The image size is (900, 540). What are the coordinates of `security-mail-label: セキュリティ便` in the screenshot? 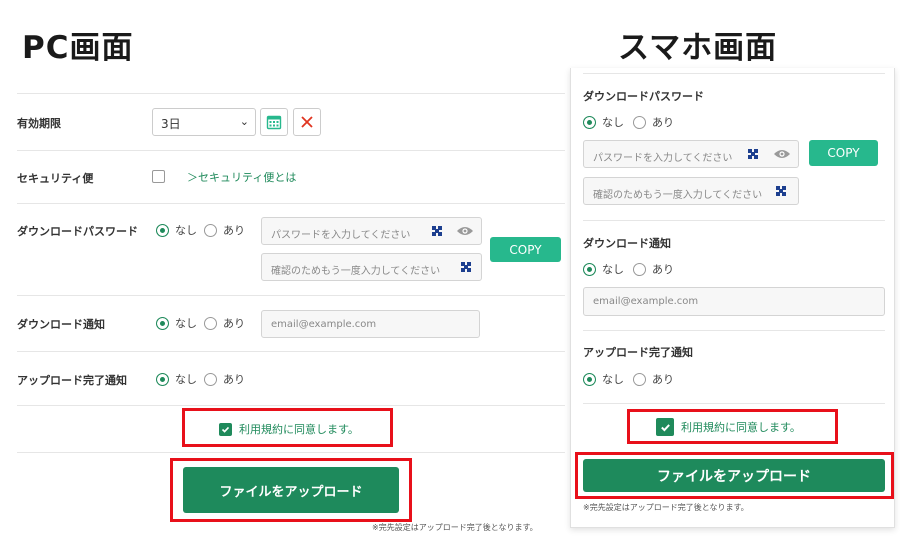 It's located at (55, 178).